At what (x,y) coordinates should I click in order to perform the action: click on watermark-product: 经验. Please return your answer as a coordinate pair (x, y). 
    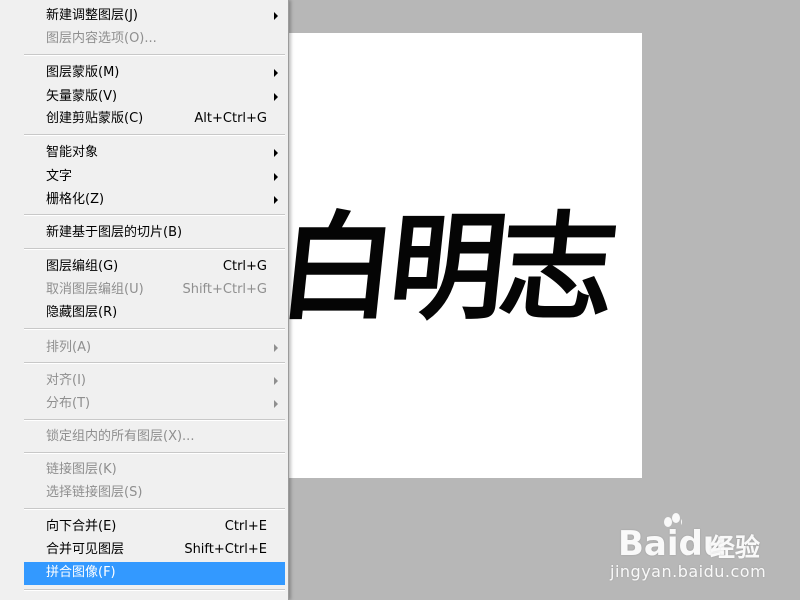
    Looking at the image, I should click on (735, 547).